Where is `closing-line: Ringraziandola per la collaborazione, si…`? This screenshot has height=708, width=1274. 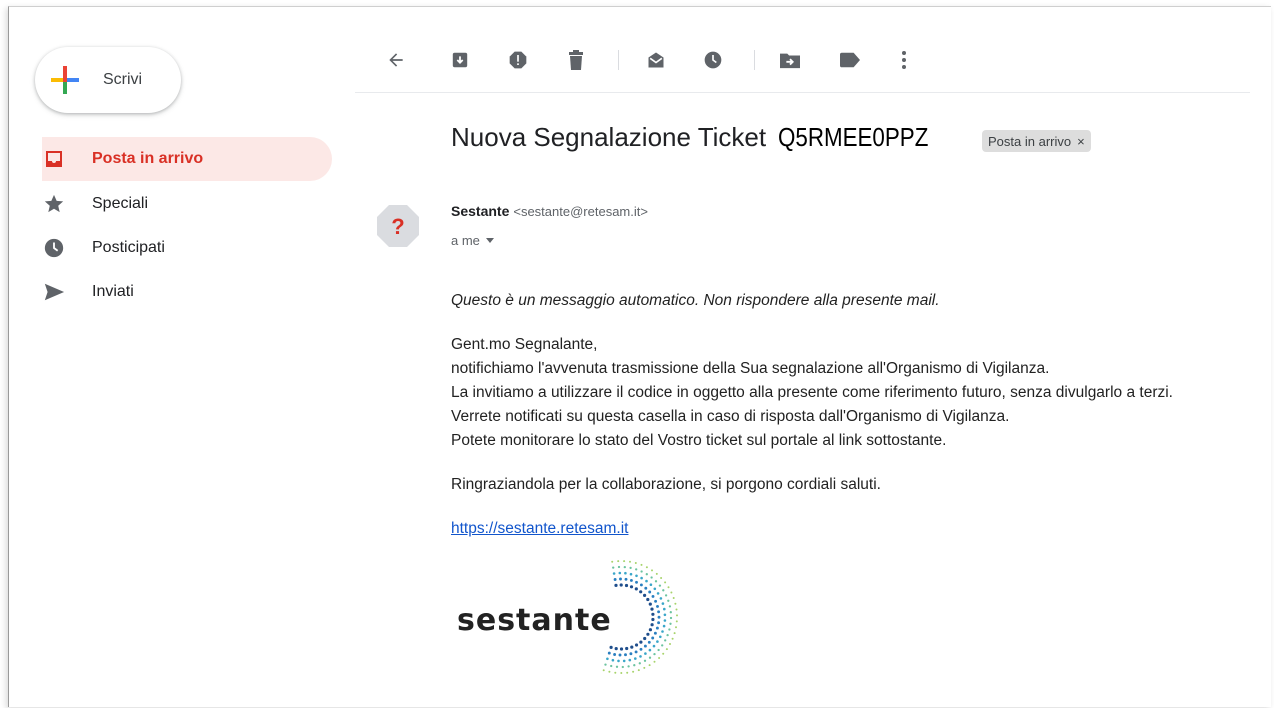 closing-line: Ringraziandola per la collaborazione, si… is located at coordinates (666, 484).